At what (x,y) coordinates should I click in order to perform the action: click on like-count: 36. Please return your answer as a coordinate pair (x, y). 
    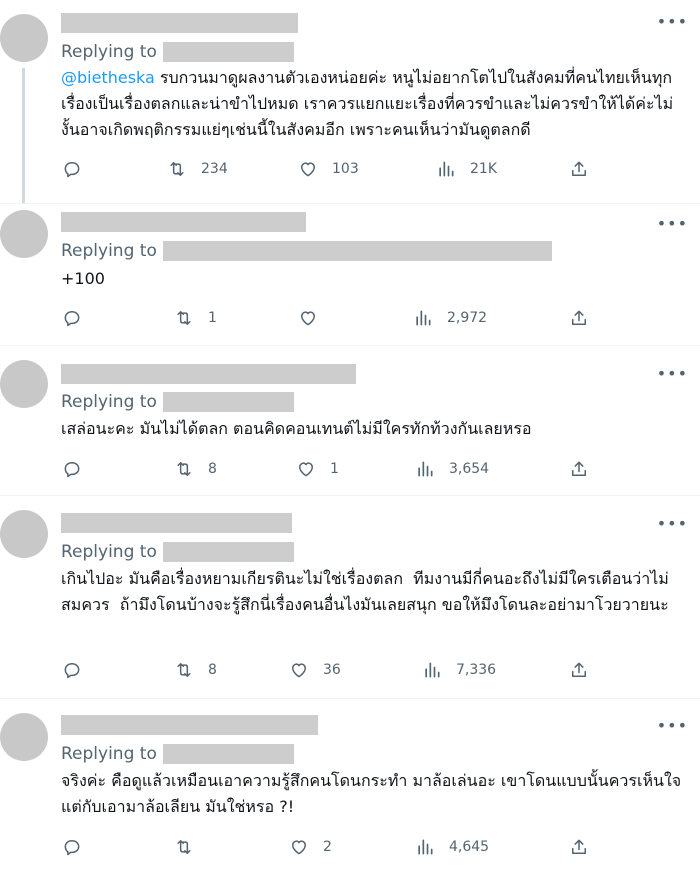
    Looking at the image, I should click on (332, 670).